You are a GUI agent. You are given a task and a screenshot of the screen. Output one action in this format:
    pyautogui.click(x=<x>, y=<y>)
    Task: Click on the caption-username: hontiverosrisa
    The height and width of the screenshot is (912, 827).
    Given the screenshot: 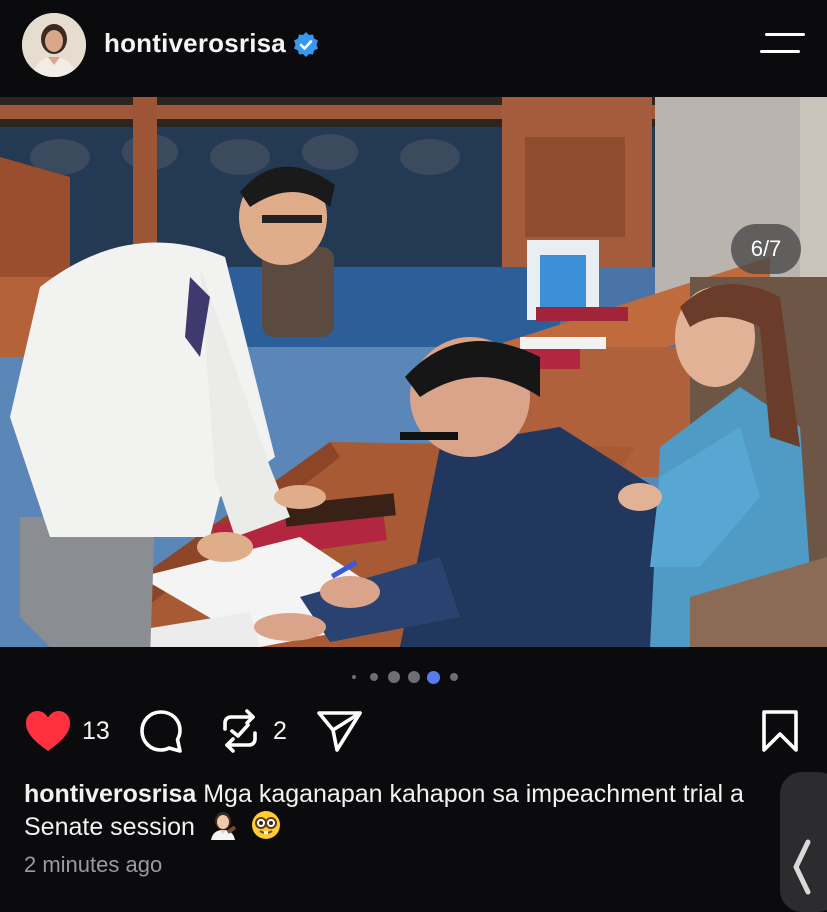 What is the action you would take?
    pyautogui.click(x=110, y=794)
    